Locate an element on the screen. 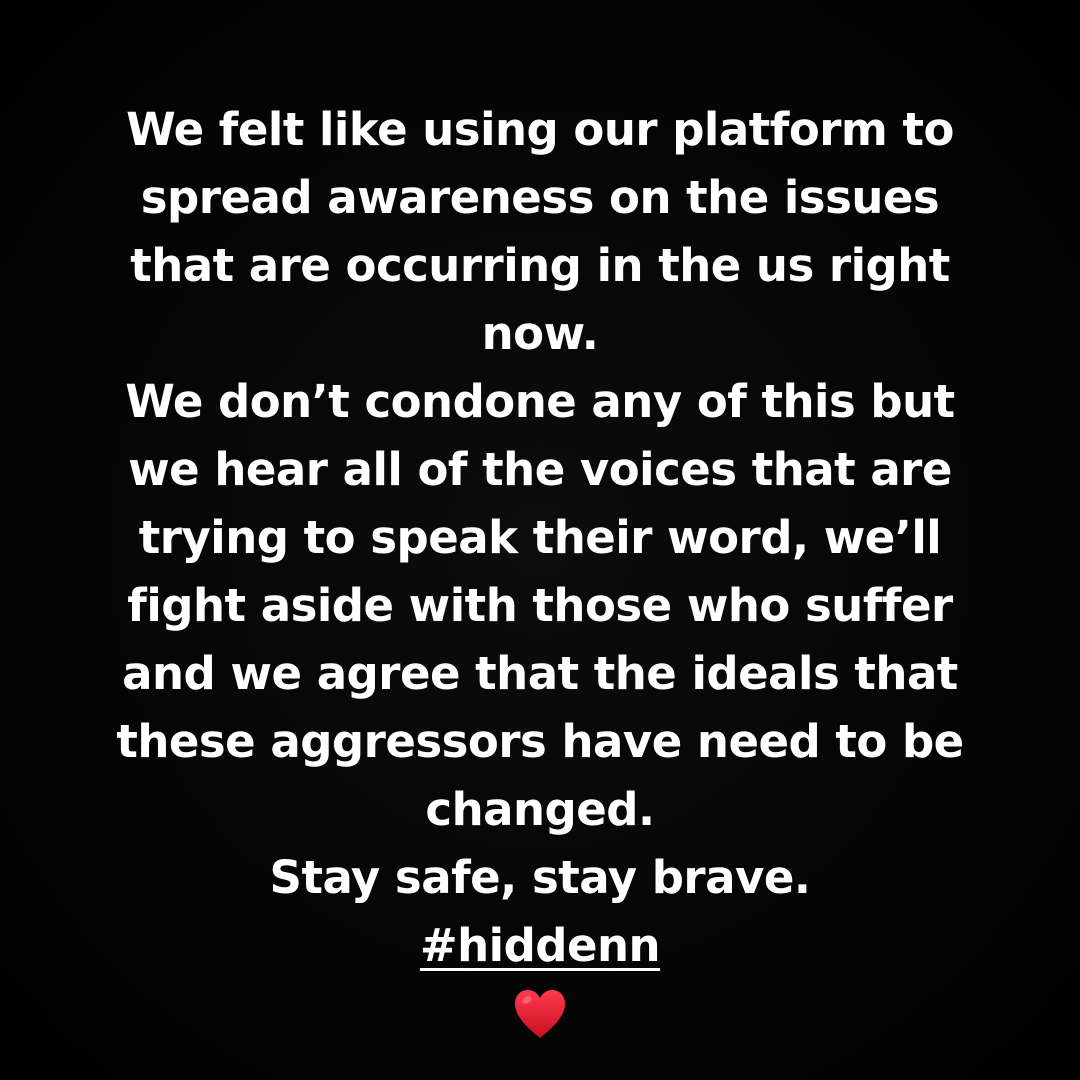 The image size is (1080, 1080). hashtag-line: #hiddenn is located at coordinates (540, 946).